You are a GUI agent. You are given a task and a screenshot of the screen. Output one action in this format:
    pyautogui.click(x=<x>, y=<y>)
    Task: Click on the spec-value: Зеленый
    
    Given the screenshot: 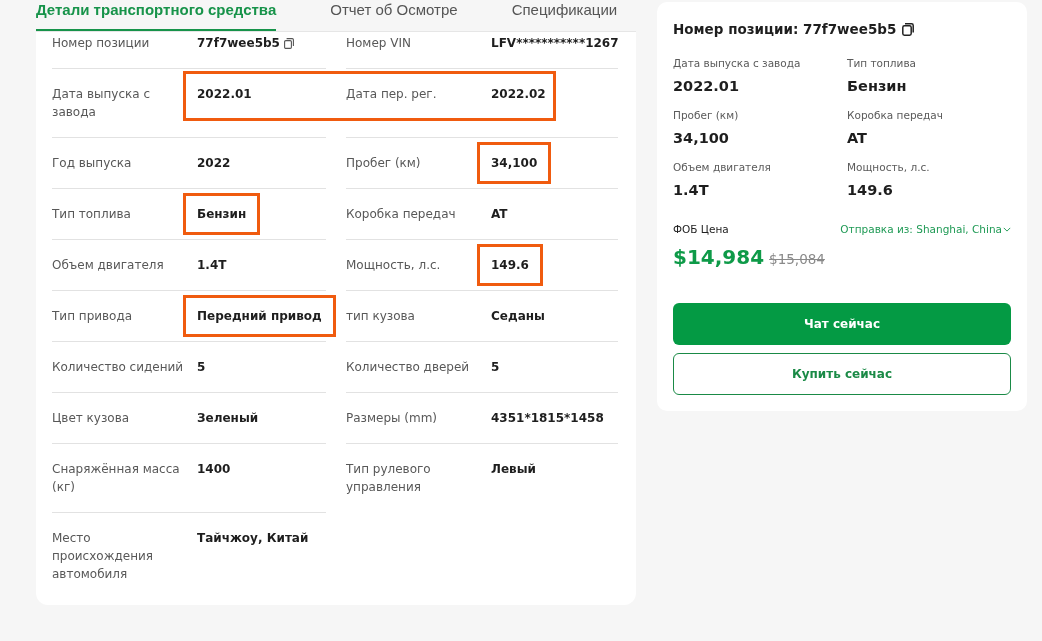 What is the action you would take?
    pyautogui.click(x=228, y=418)
    